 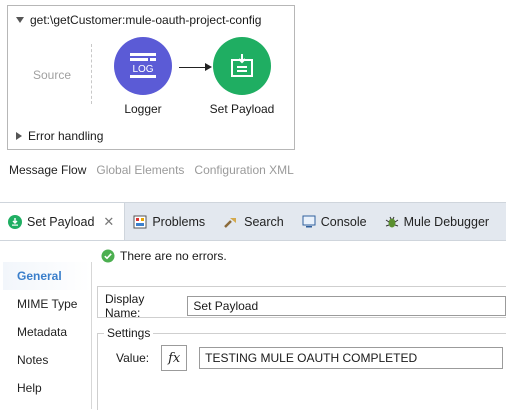 What do you see at coordinates (173, 256) in the screenshot?
I see `status-text: There are no errors.` at bounding box center [173, 256].